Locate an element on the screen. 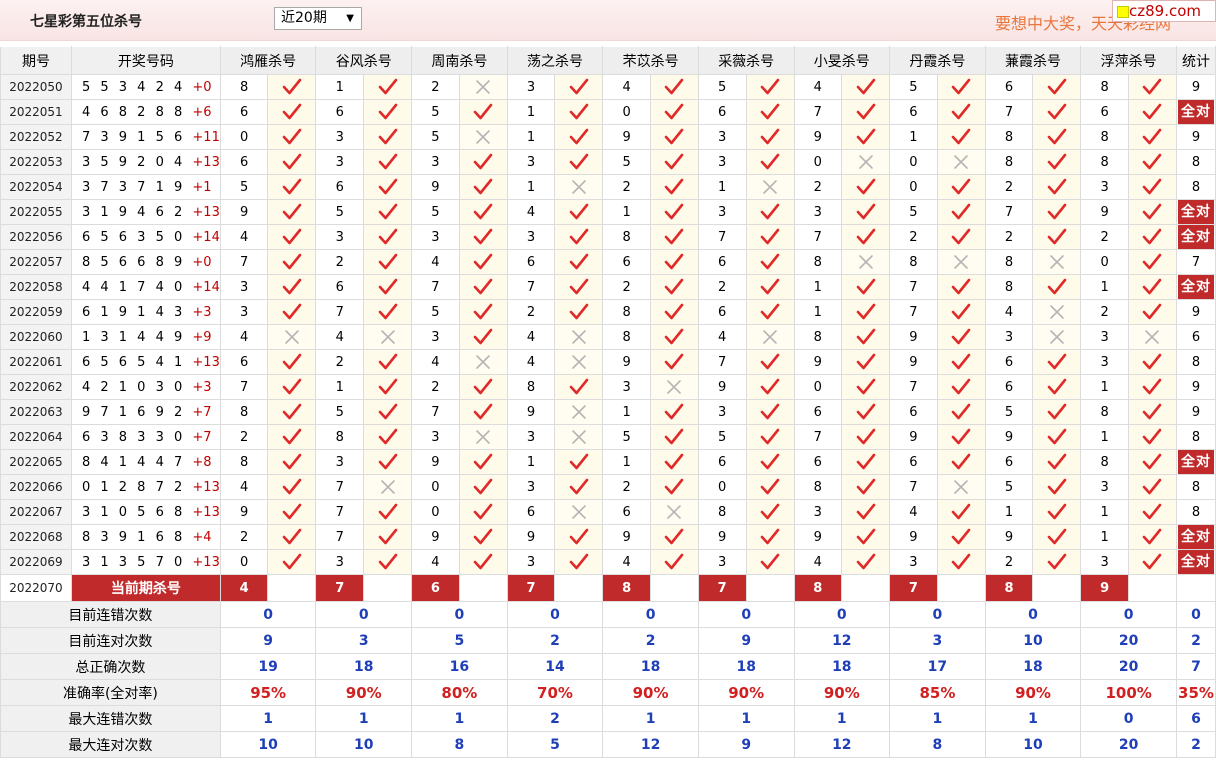 This screenshot has height=778, width=1216. table-row: 2022068 8 3 9 1 6 8 +4 2 7 9 9 9 9 9 9 9 1 全对 is located at coordinates (608, 537).